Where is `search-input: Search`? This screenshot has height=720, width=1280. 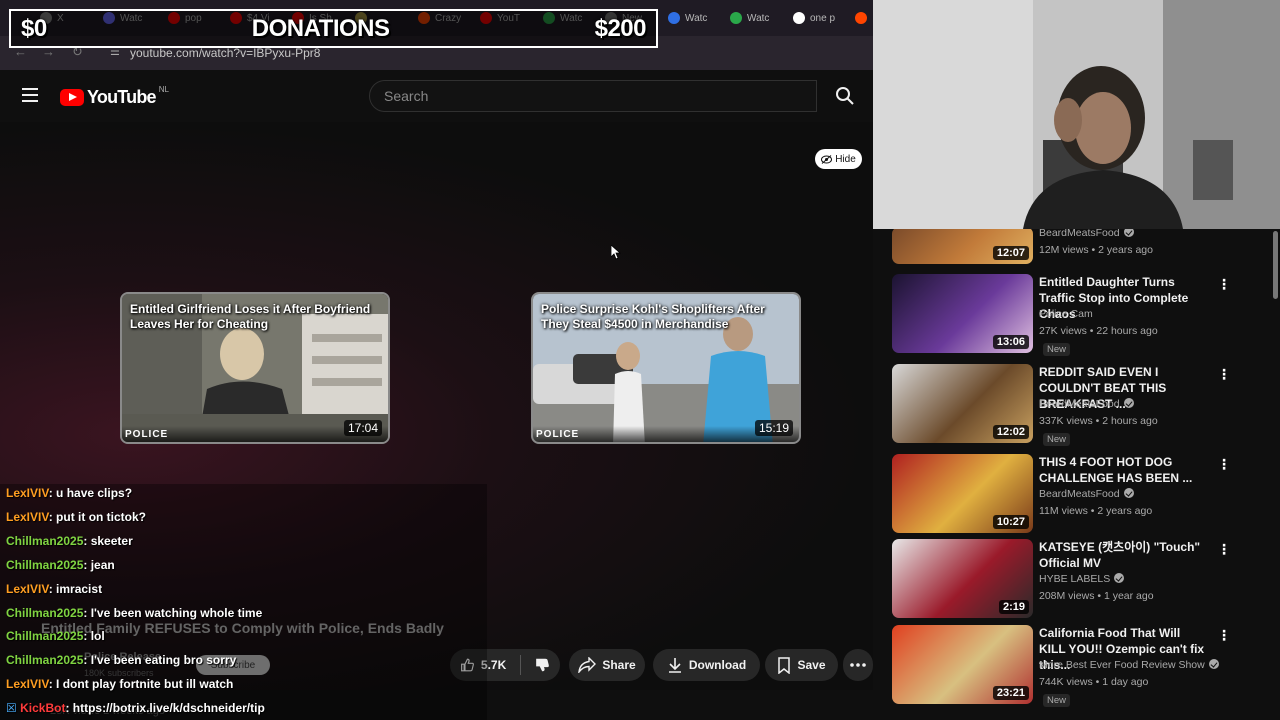 search-input: Search is located at coordinates (593, 96).